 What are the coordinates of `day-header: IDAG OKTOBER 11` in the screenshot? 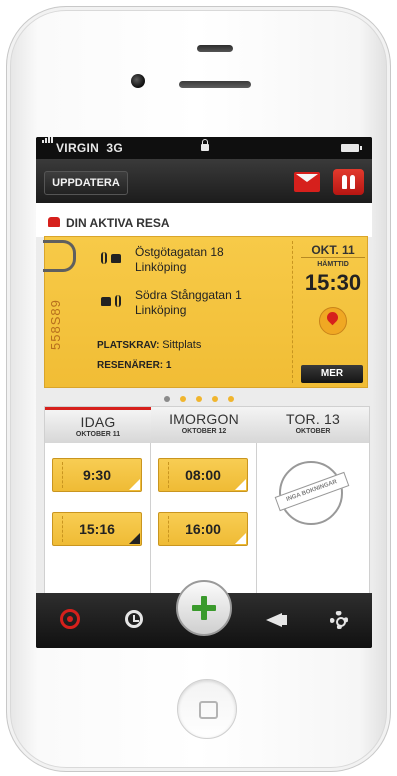 It's located at (98, 425).